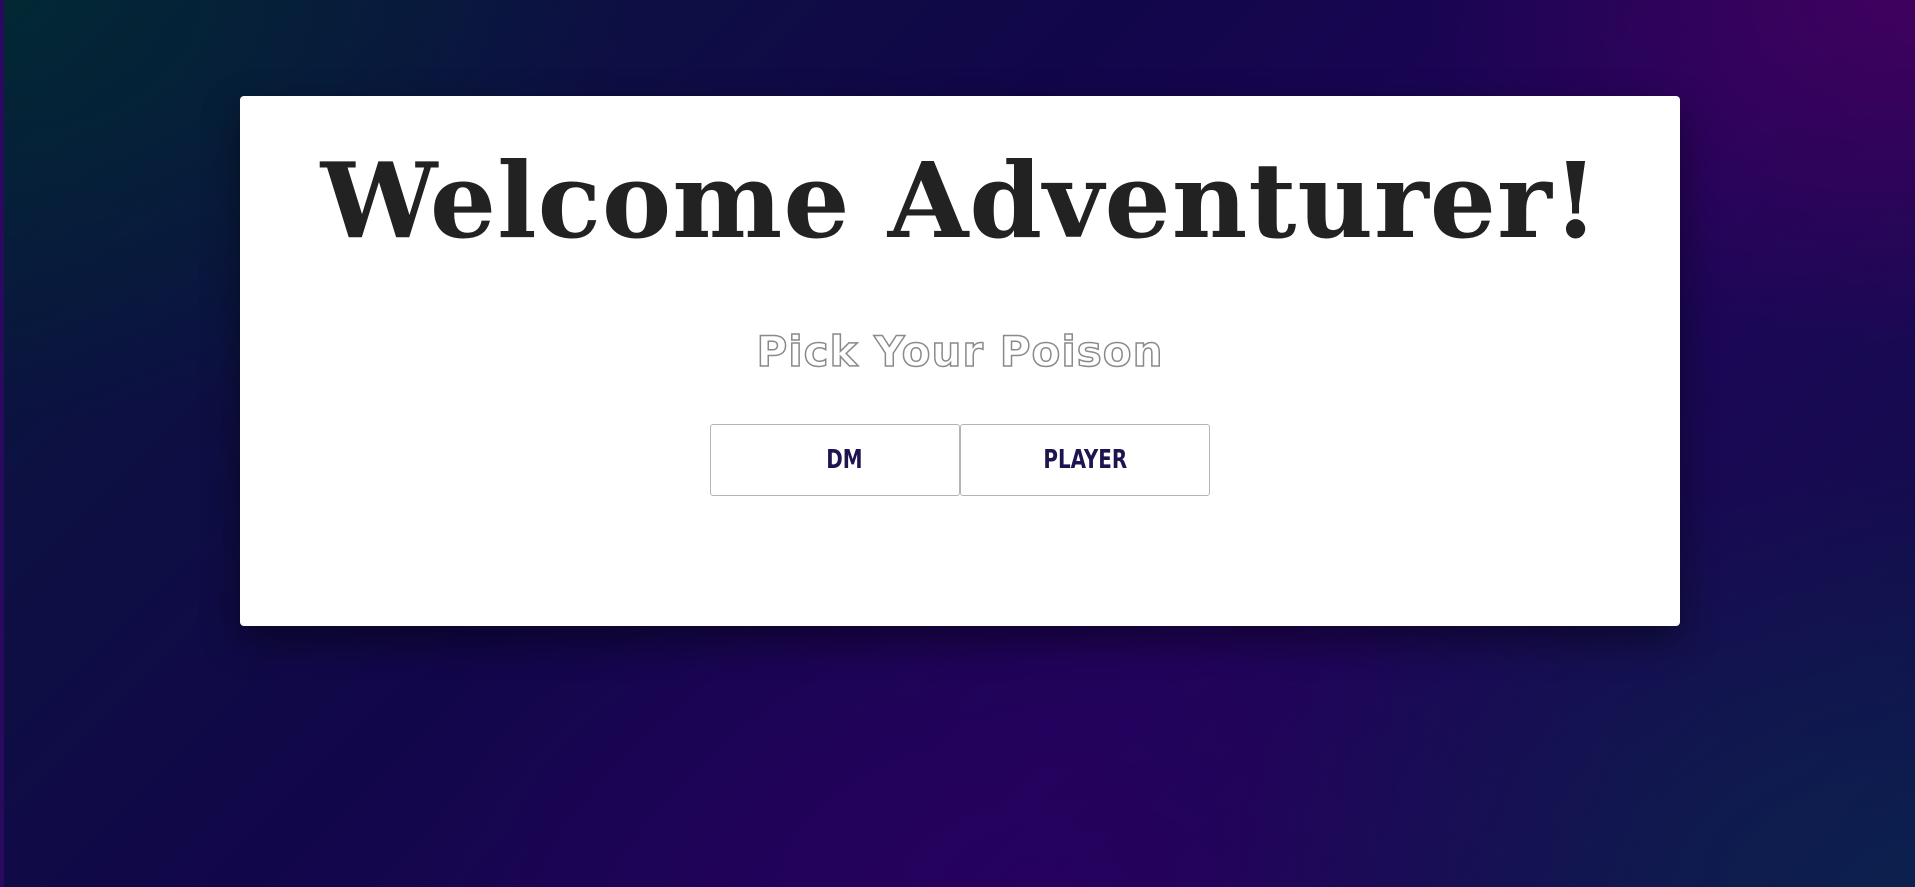  What do you see at coordinates (960, 200) in the screenshot?
I see `welcome-title: Welcome Adventurer!` at bounding box center [960, 200].